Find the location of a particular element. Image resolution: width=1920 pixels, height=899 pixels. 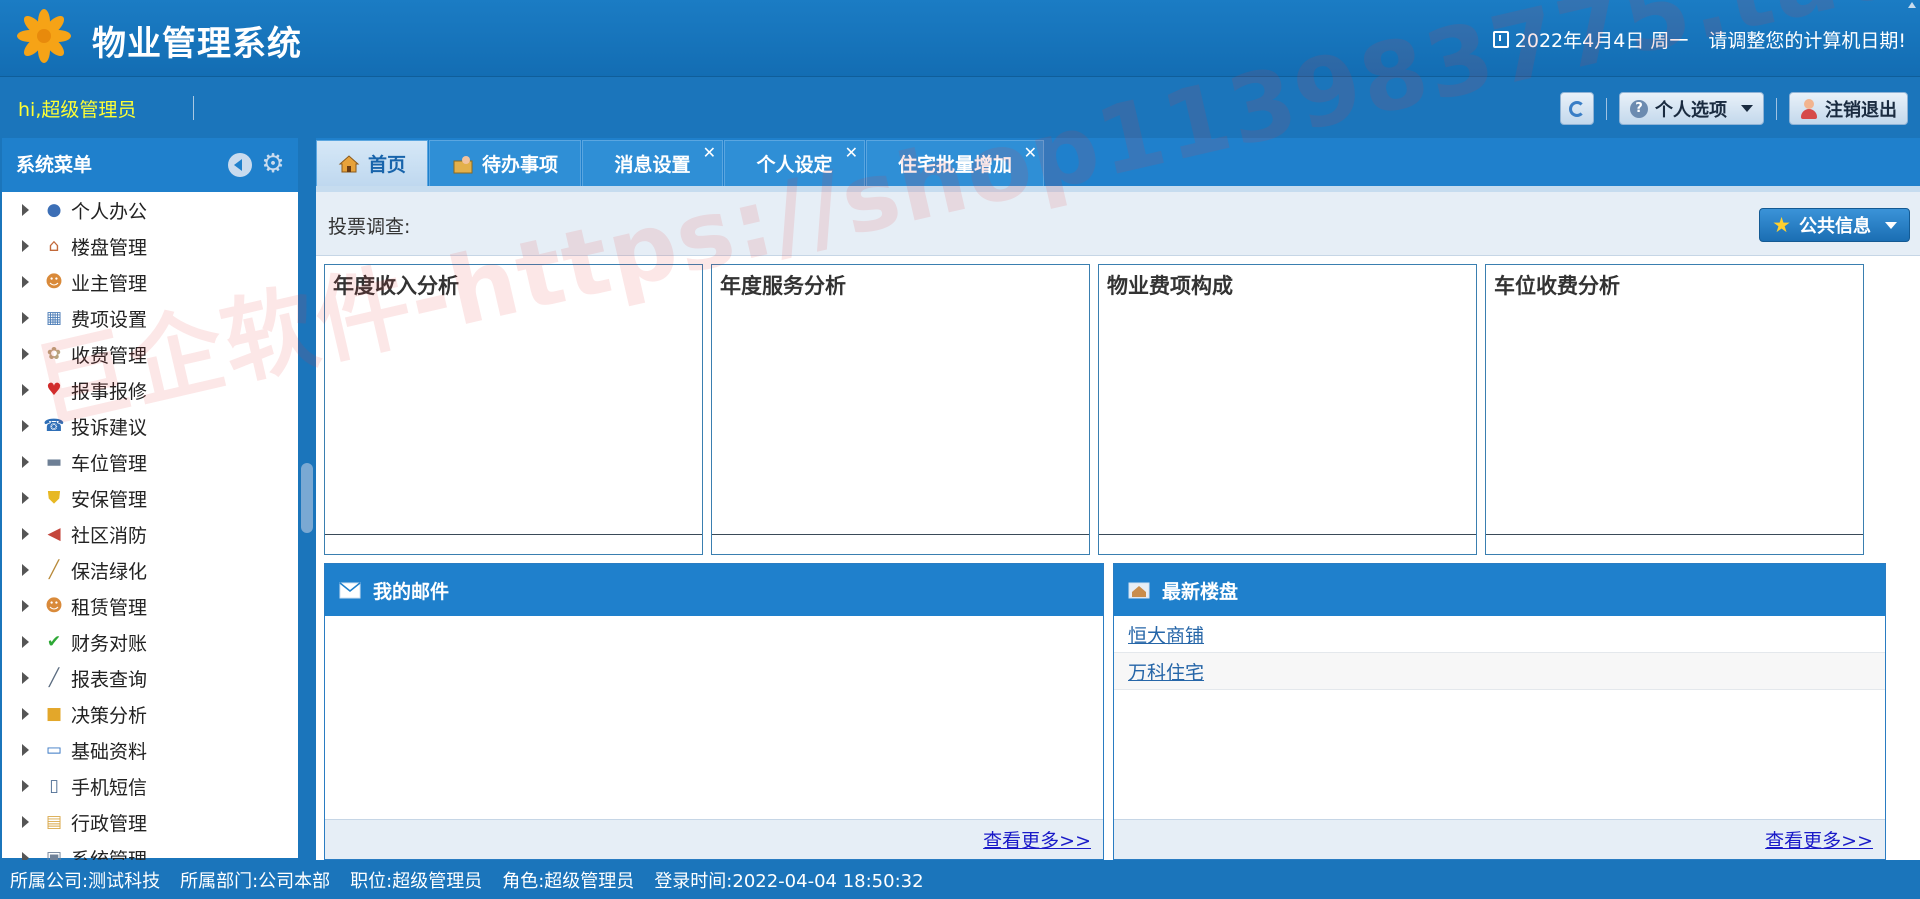

users-icon: ☻ is located at coordinates (54, 282).